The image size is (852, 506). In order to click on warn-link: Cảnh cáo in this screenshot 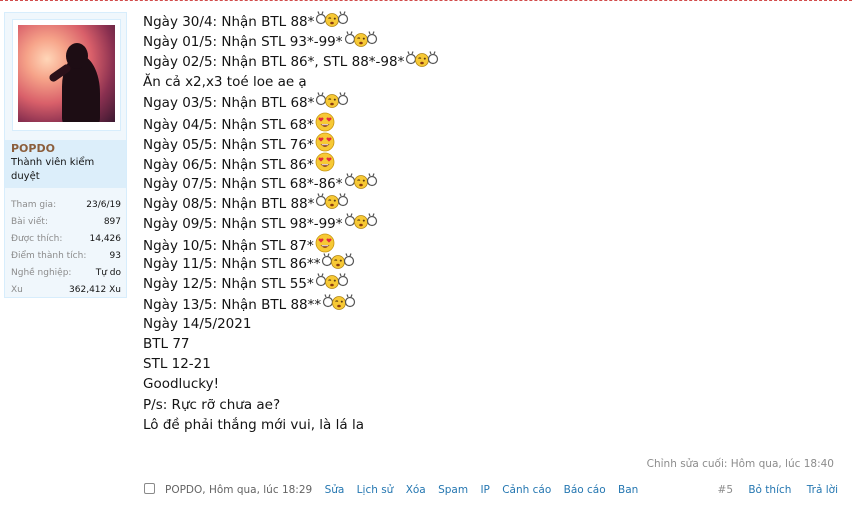, I will do `click(526, 490)`.